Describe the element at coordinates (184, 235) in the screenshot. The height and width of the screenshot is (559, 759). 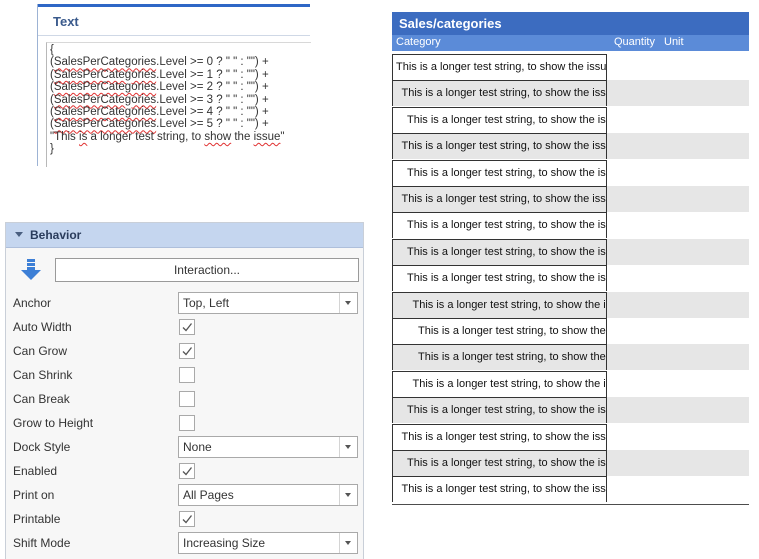
I see `behavior-category-header: Behavior` at that location.